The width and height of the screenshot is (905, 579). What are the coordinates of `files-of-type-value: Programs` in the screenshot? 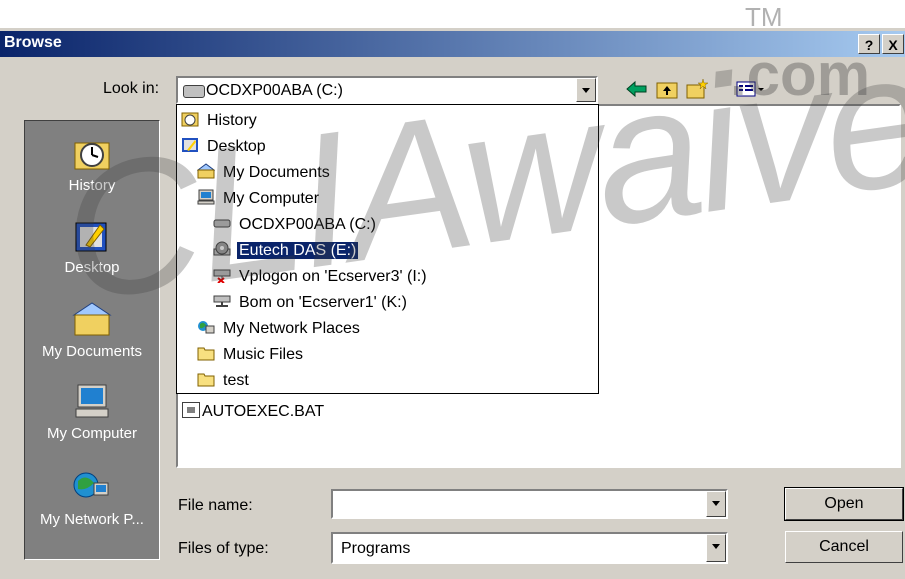 It's located at (376, 548).